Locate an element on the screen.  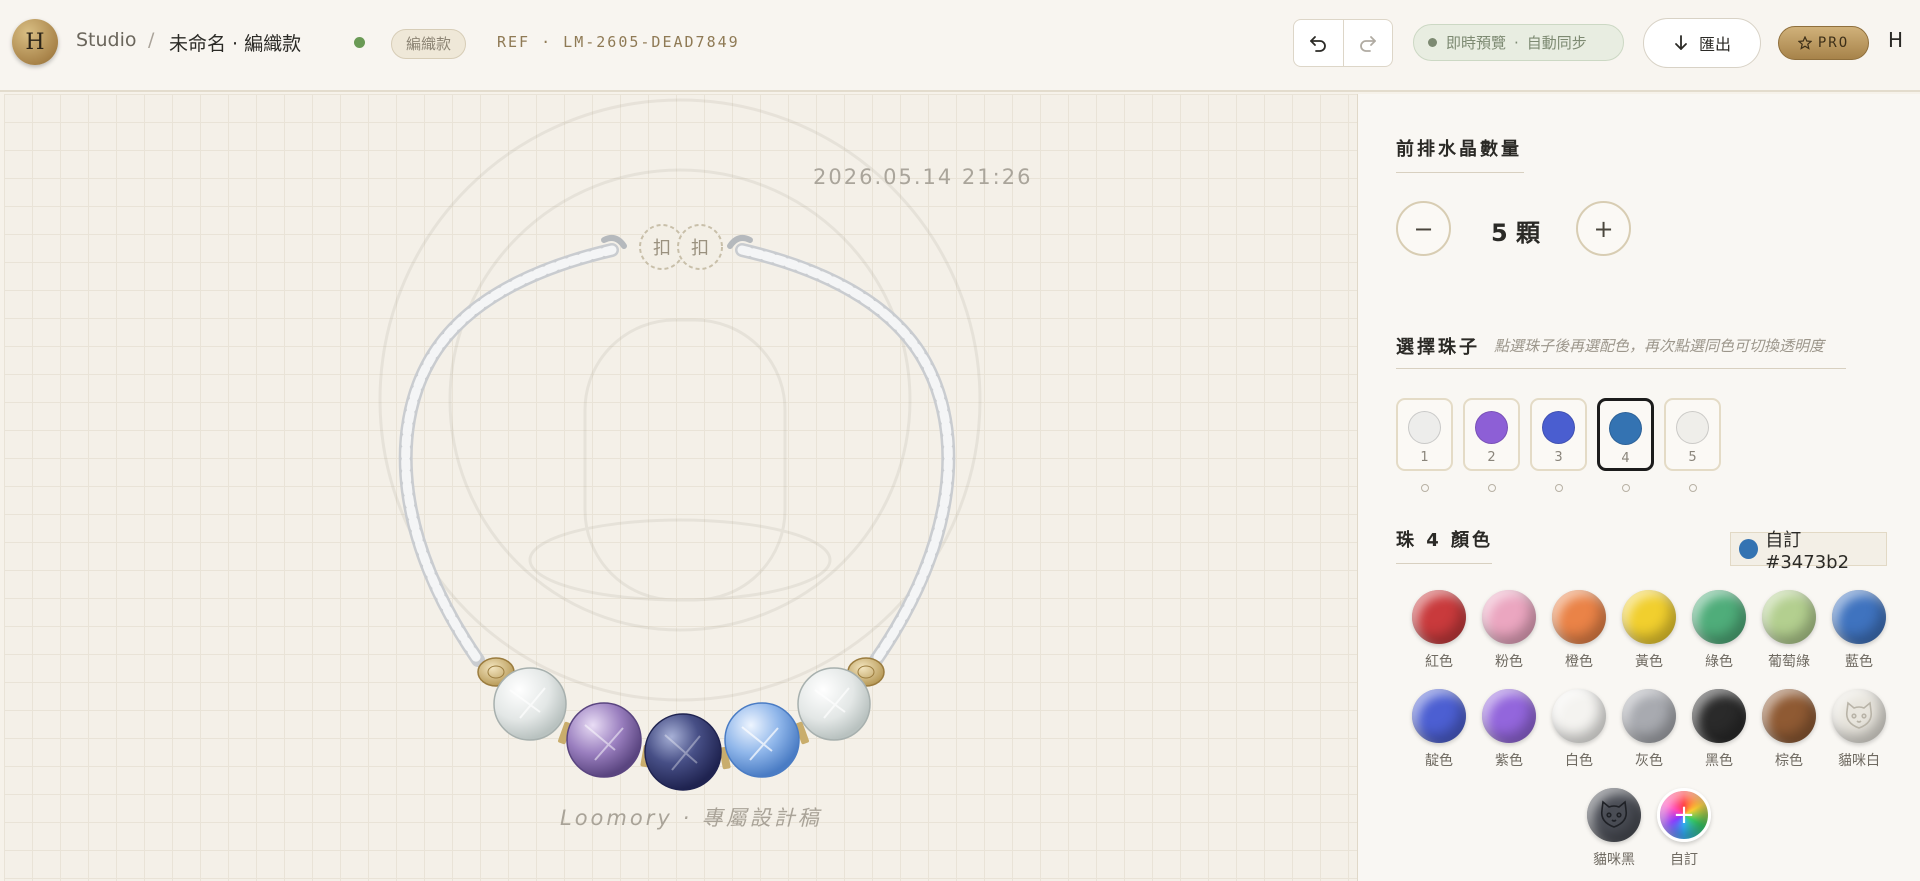
color-swatch-6: 葡萄綠 is located at coordinates (1789, 630).